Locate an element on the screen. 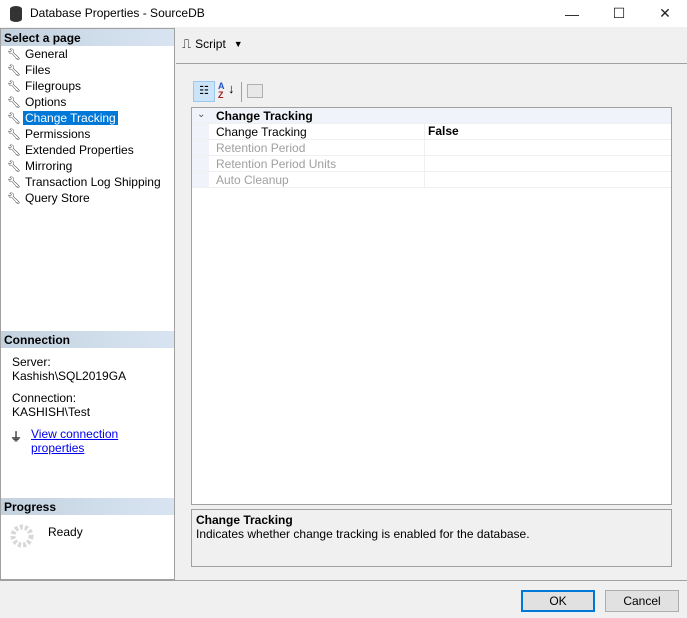  footer-divider is located at coordinates (343, 580).